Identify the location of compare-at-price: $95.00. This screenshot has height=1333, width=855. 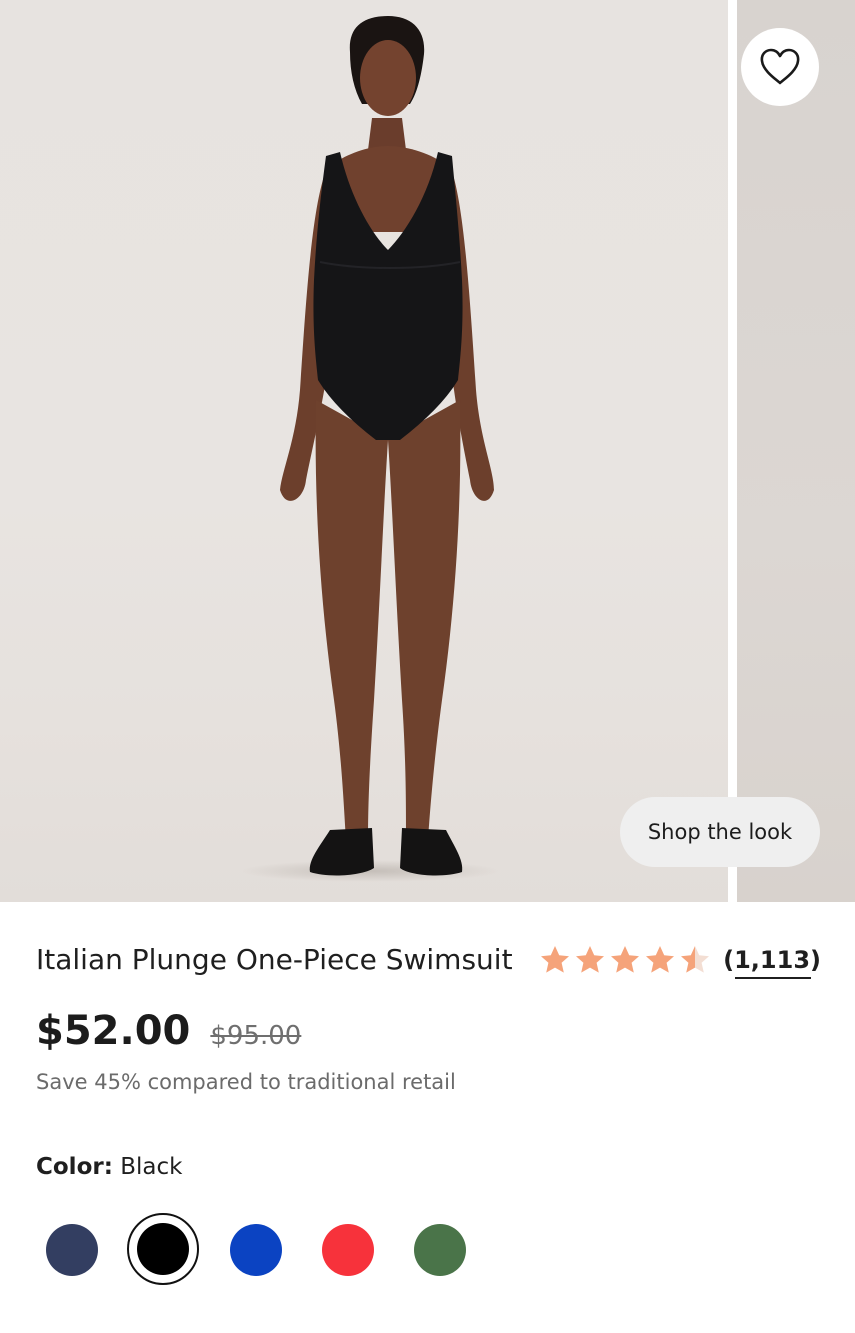
(256, 1036).